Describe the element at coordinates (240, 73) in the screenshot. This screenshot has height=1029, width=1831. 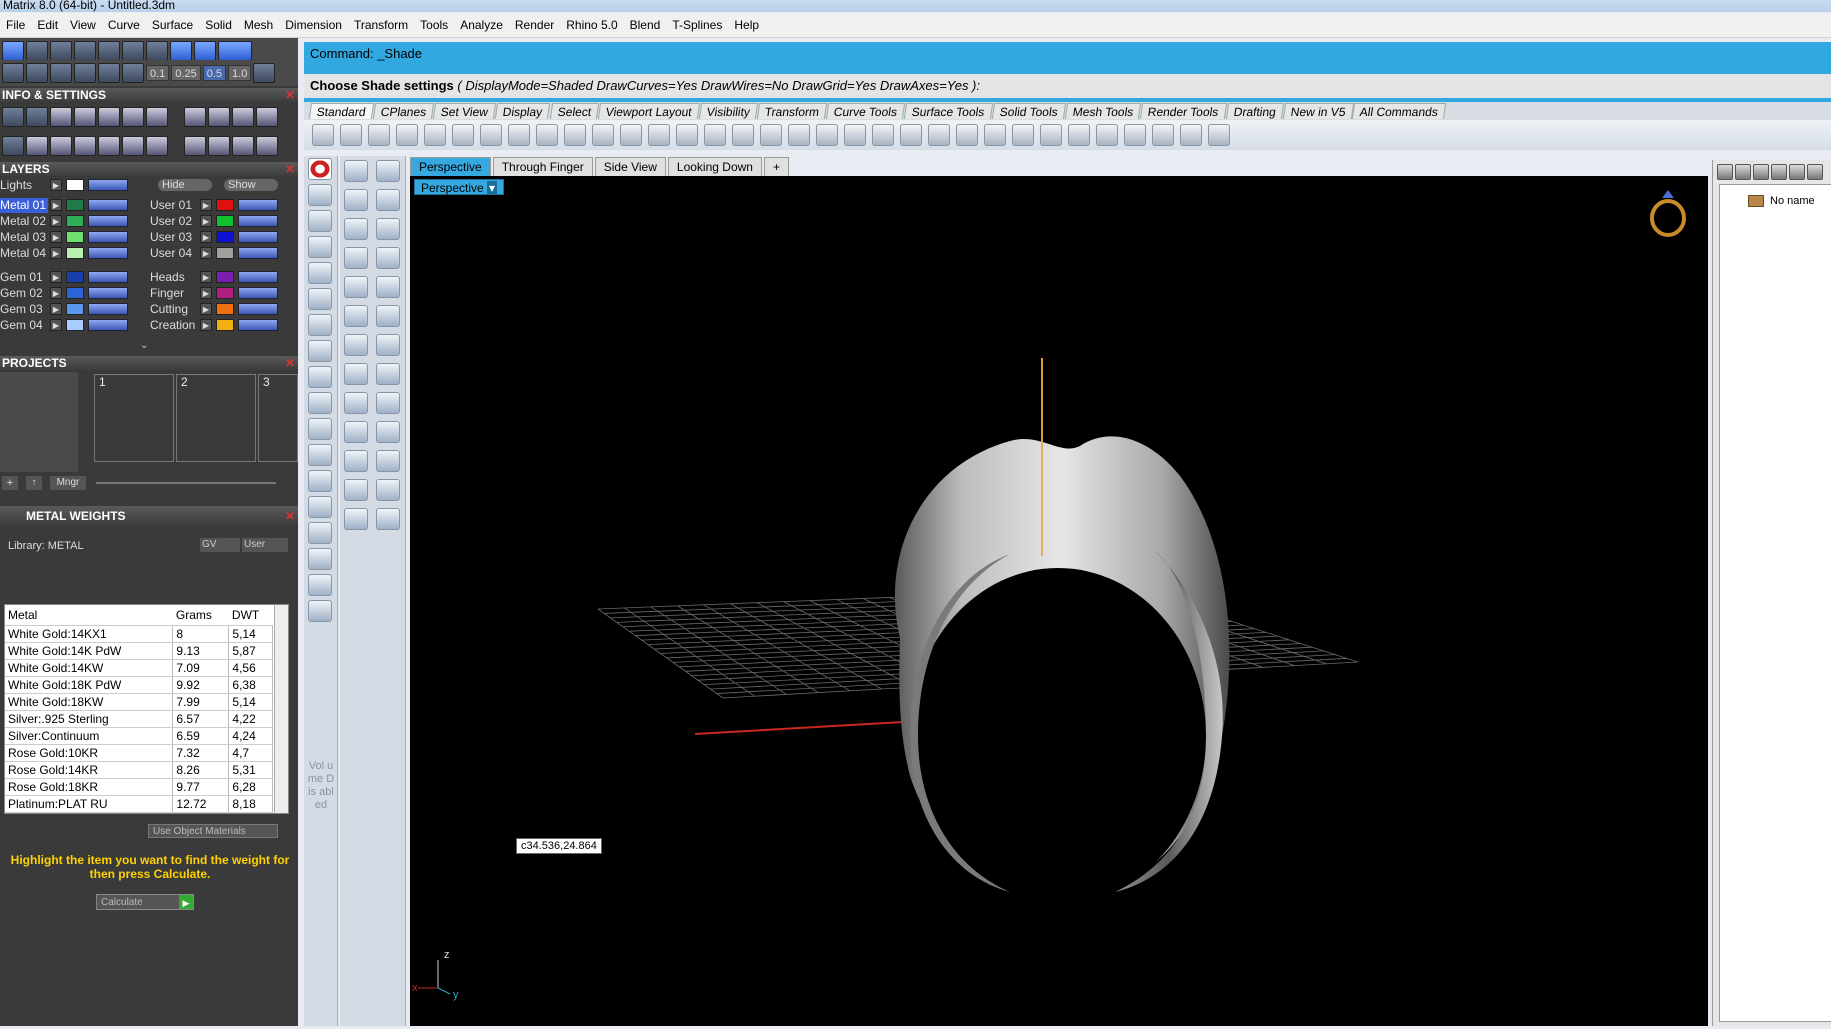
I see `step-1-0: 1.0` at that location.